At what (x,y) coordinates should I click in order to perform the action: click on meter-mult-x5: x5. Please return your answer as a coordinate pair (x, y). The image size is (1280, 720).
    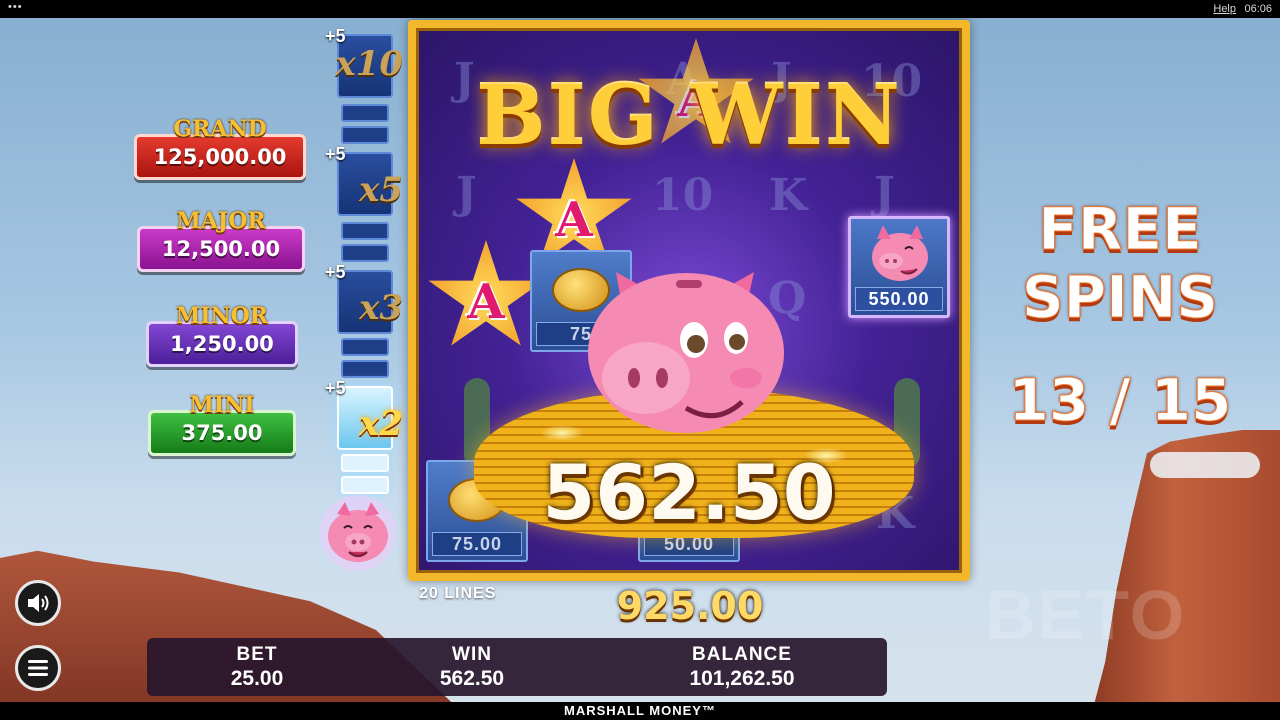
    Looking at the image, I should click on (381, 190).